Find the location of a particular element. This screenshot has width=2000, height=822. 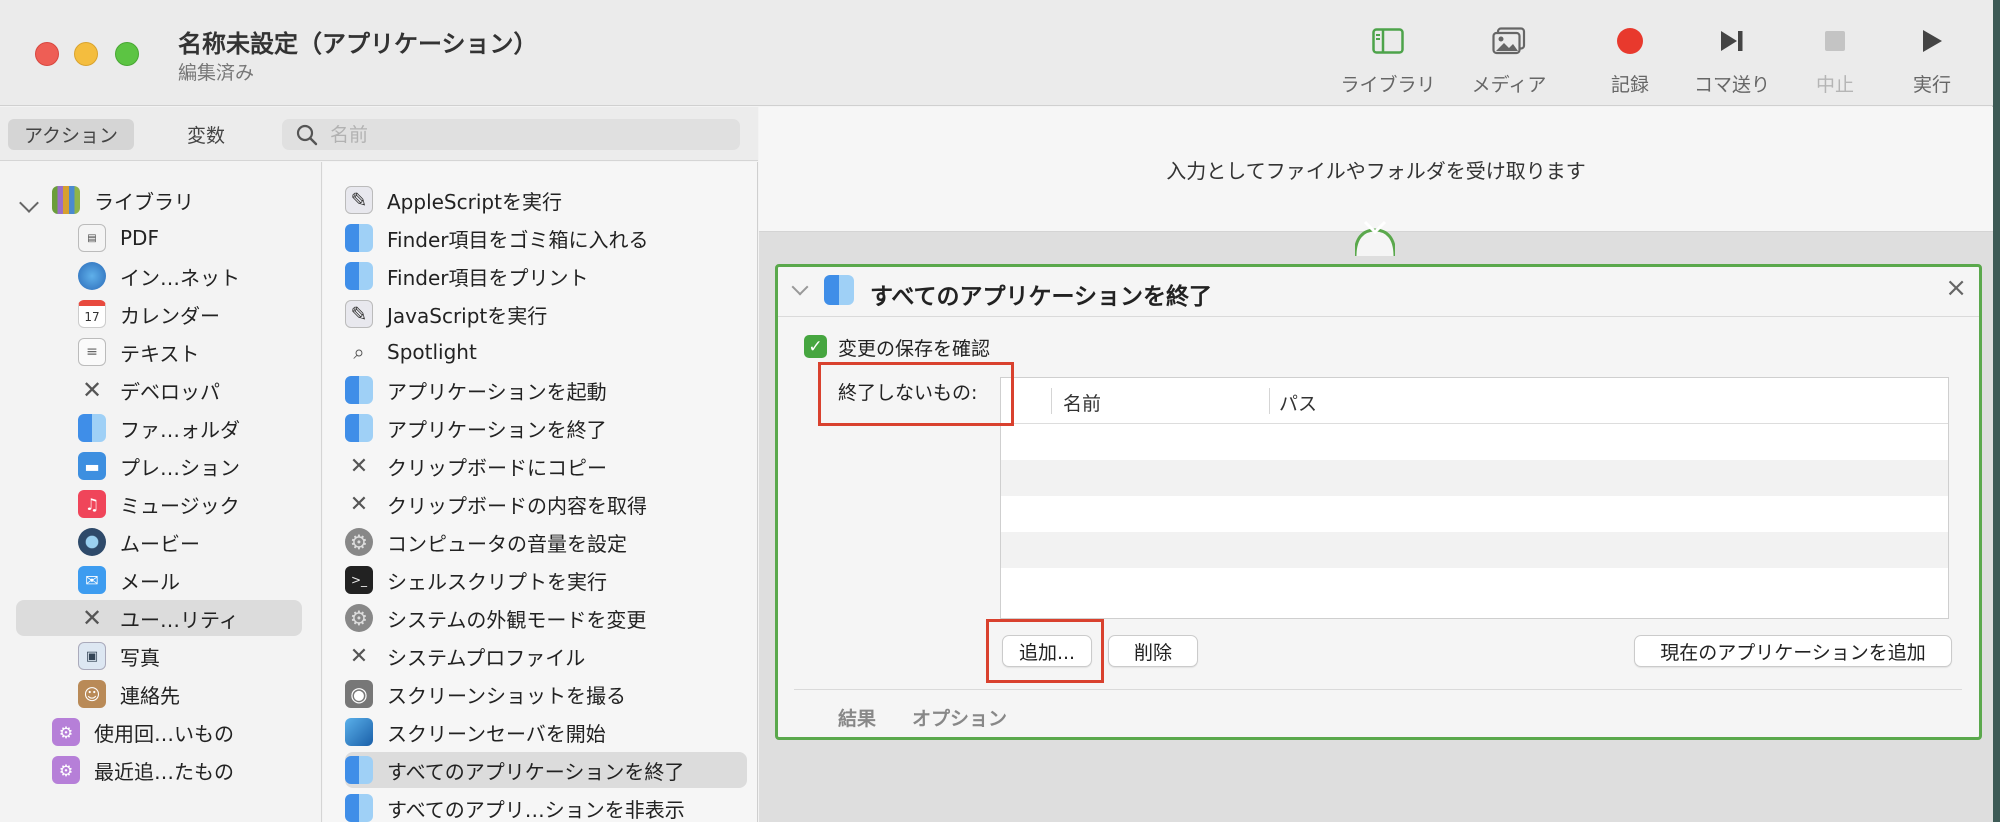

music-icon: ♫ is located at coordinates (92, 504).